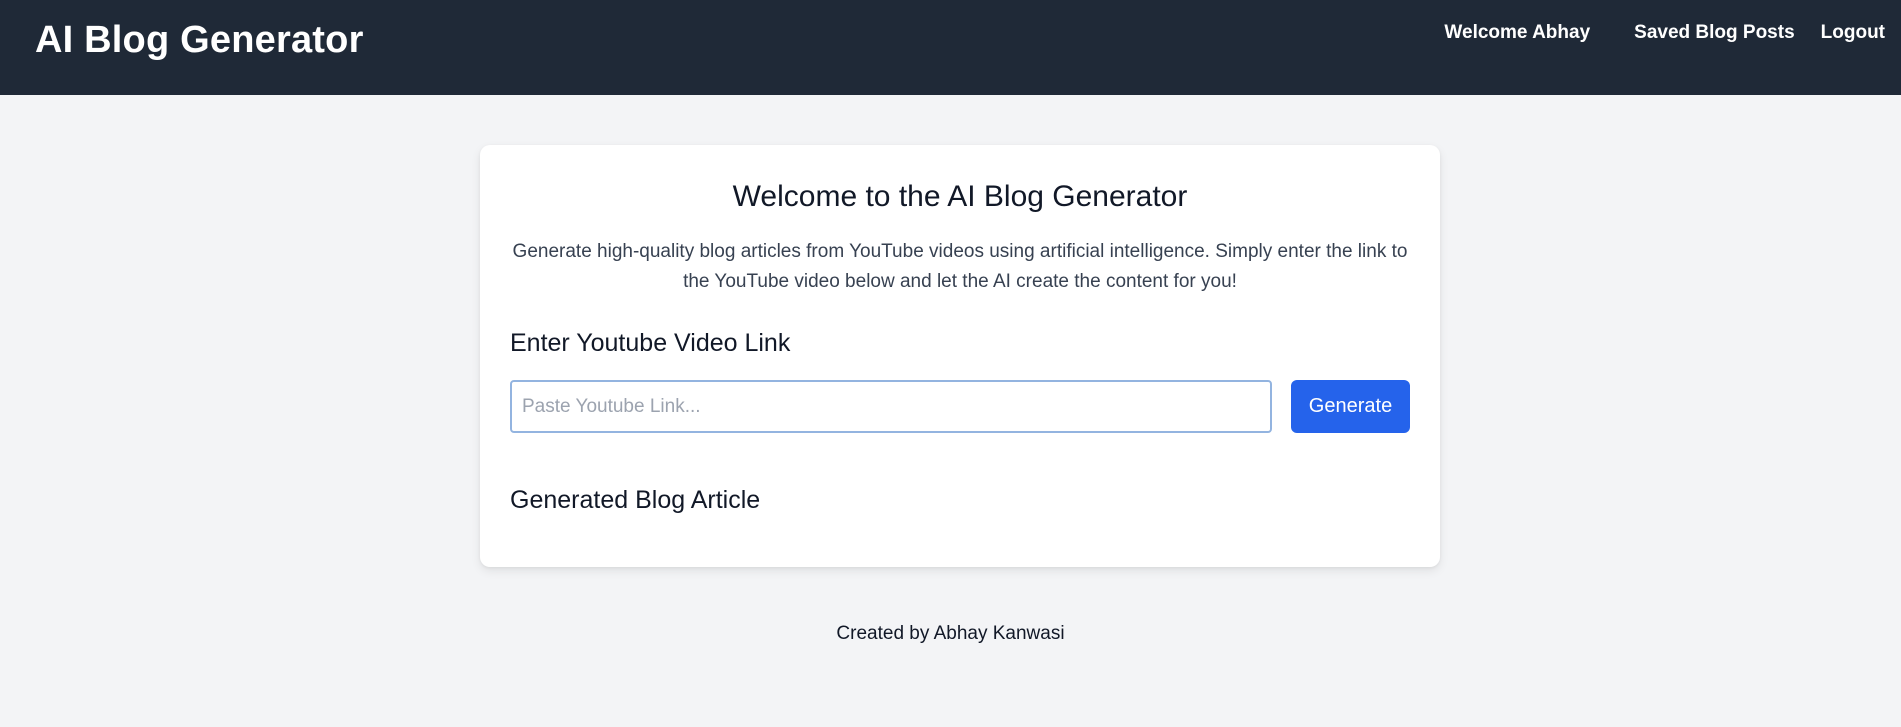  I want to click on logout-link: Logout, so click(1853, 33).